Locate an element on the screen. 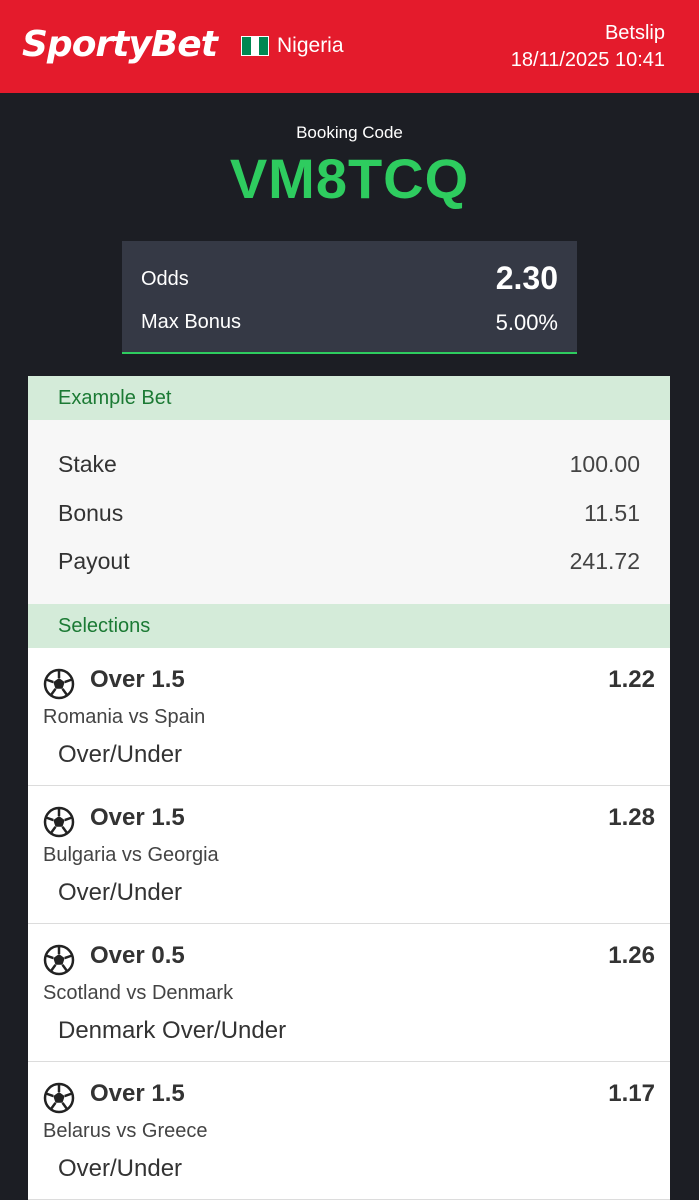  payout-label: Payout is located at coordinates (94, 561).